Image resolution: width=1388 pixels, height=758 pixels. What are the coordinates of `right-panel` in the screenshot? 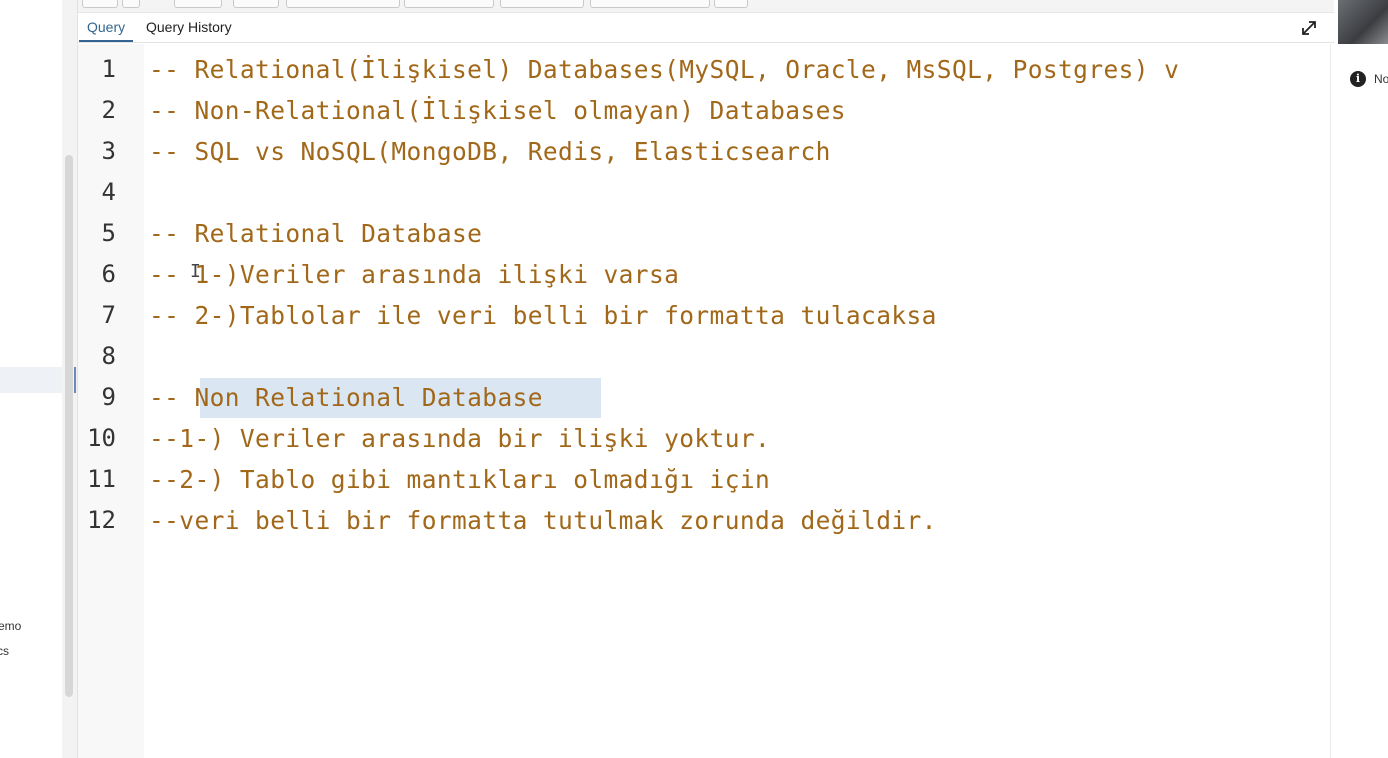 It's located at (1361, 379).